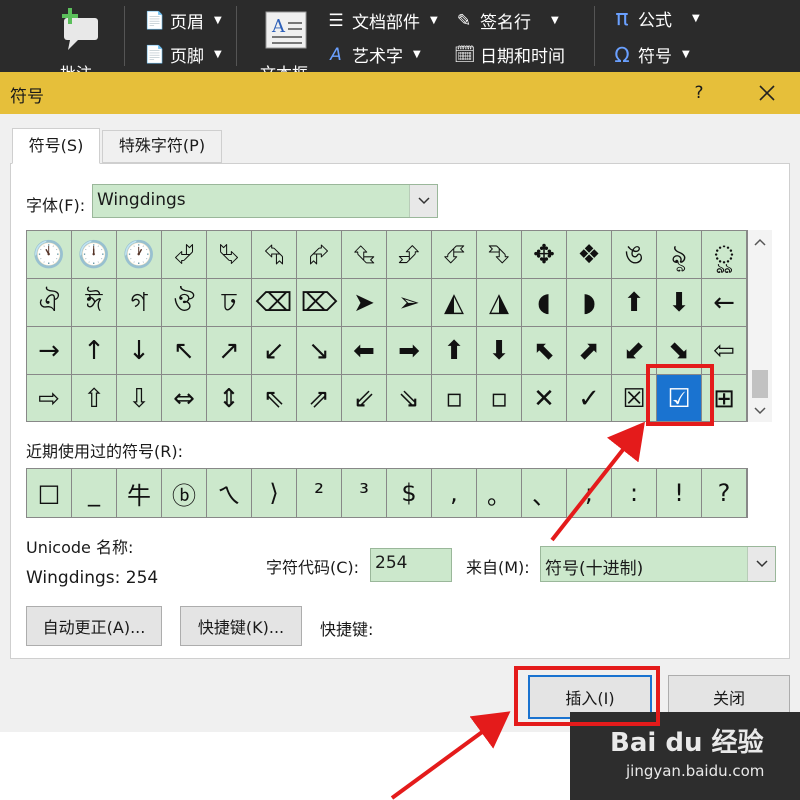  I want to click on symbol-cell: ⮶, so click(454, 255).